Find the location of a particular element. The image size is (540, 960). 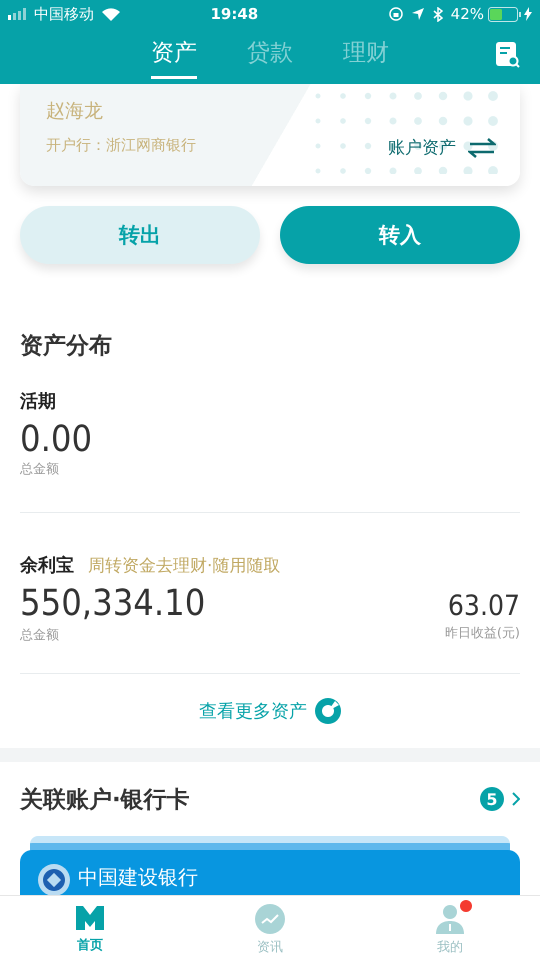

account-type: 活期 is located at coordinates (38, 401).